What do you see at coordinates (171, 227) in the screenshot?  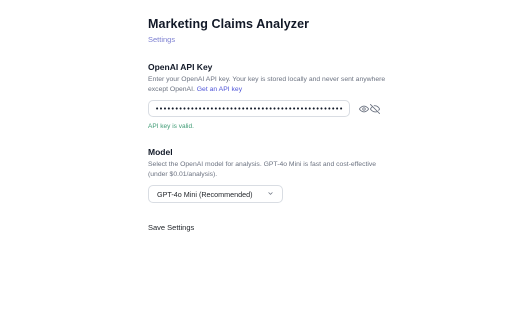 I see `save-settings-button: Save Settings` at bounding box center [171, 227].